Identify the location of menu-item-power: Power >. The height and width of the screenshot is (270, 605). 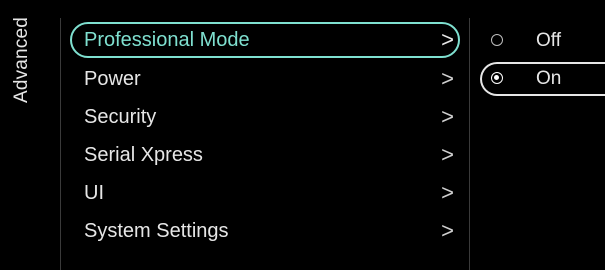
(265, 79).